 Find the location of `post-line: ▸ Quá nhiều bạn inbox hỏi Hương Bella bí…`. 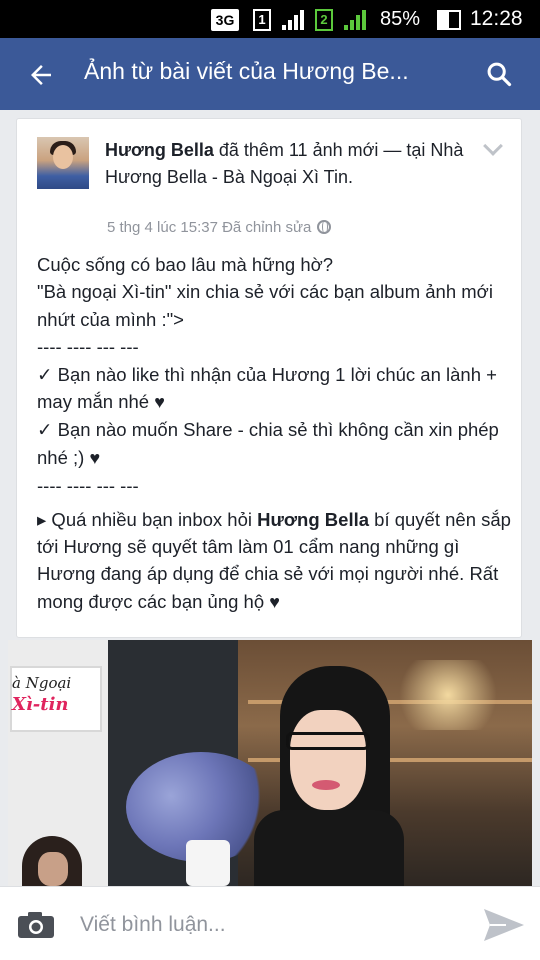

post-line: ▸ Quá nhiều bạn inbox hỏi Hương Bella bí… is located at coordinates (277, 561).